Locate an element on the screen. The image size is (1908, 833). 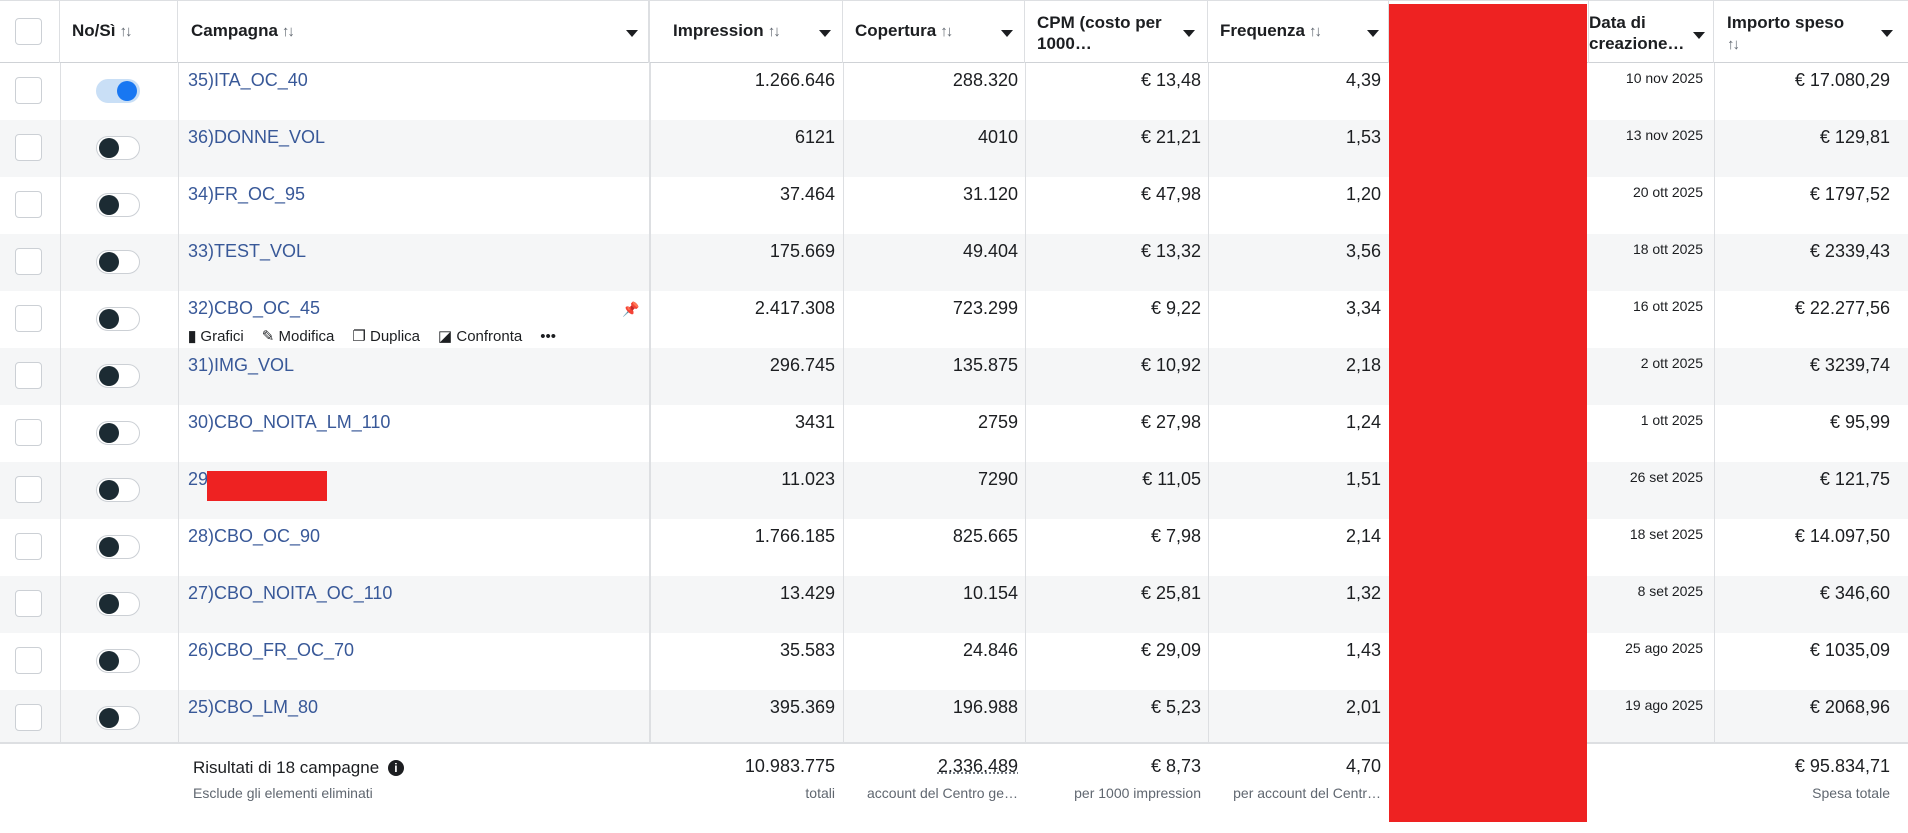
campaign-name-link: 35)ITA_OC_40 is located at coordinates (248, 80).